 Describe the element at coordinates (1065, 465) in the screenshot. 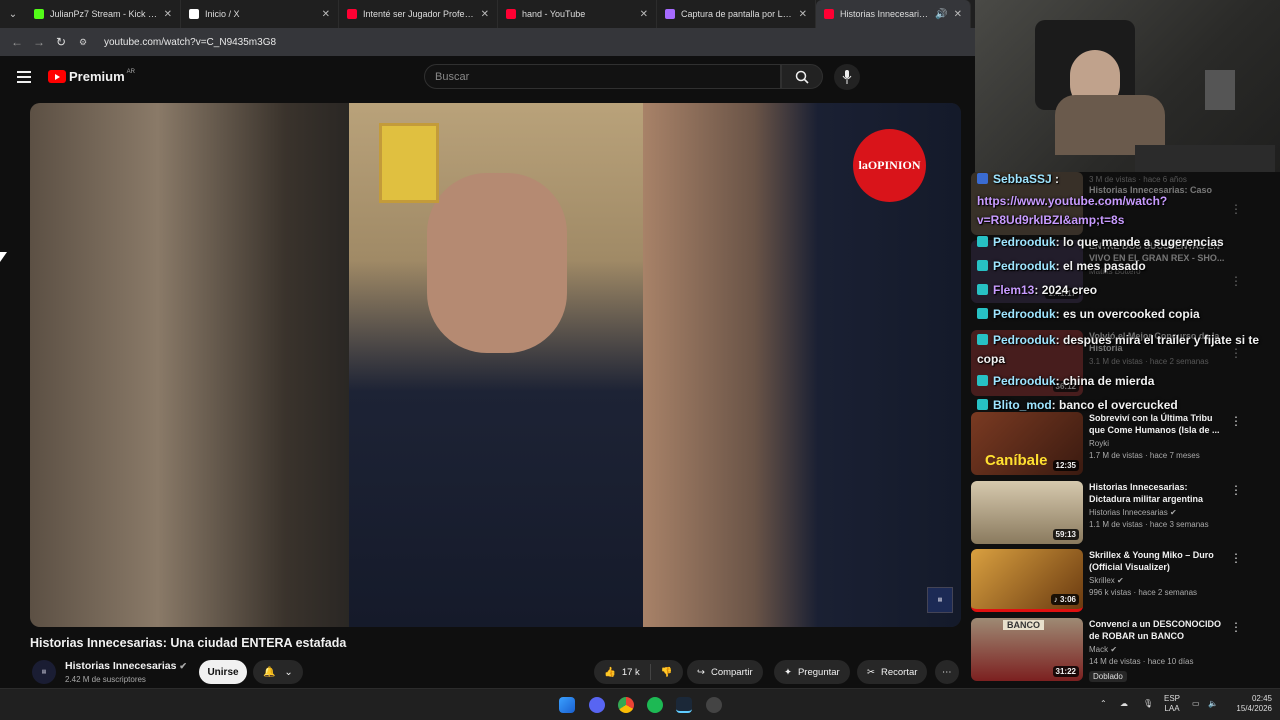

I see `video-duration: 12:35` at that location.